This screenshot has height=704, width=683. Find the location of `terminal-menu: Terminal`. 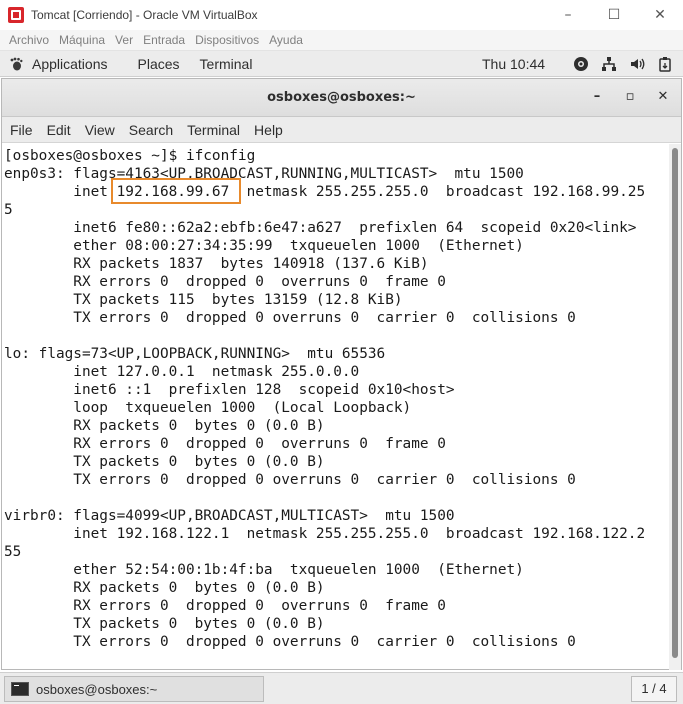

terminal-menu: Terminal is located at coordinates (232, 64).